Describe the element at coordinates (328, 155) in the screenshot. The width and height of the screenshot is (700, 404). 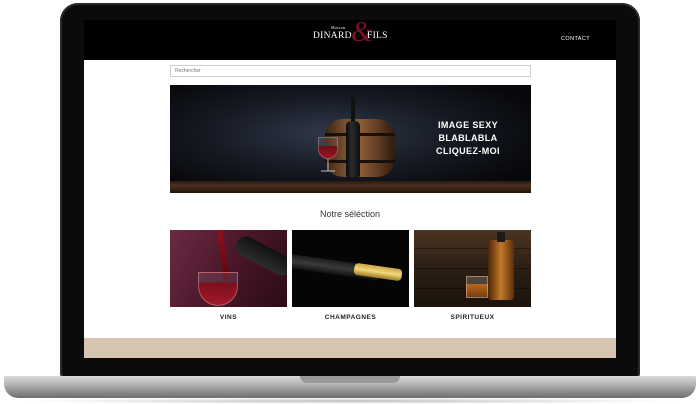
I see `wine-glass-image` at that location.